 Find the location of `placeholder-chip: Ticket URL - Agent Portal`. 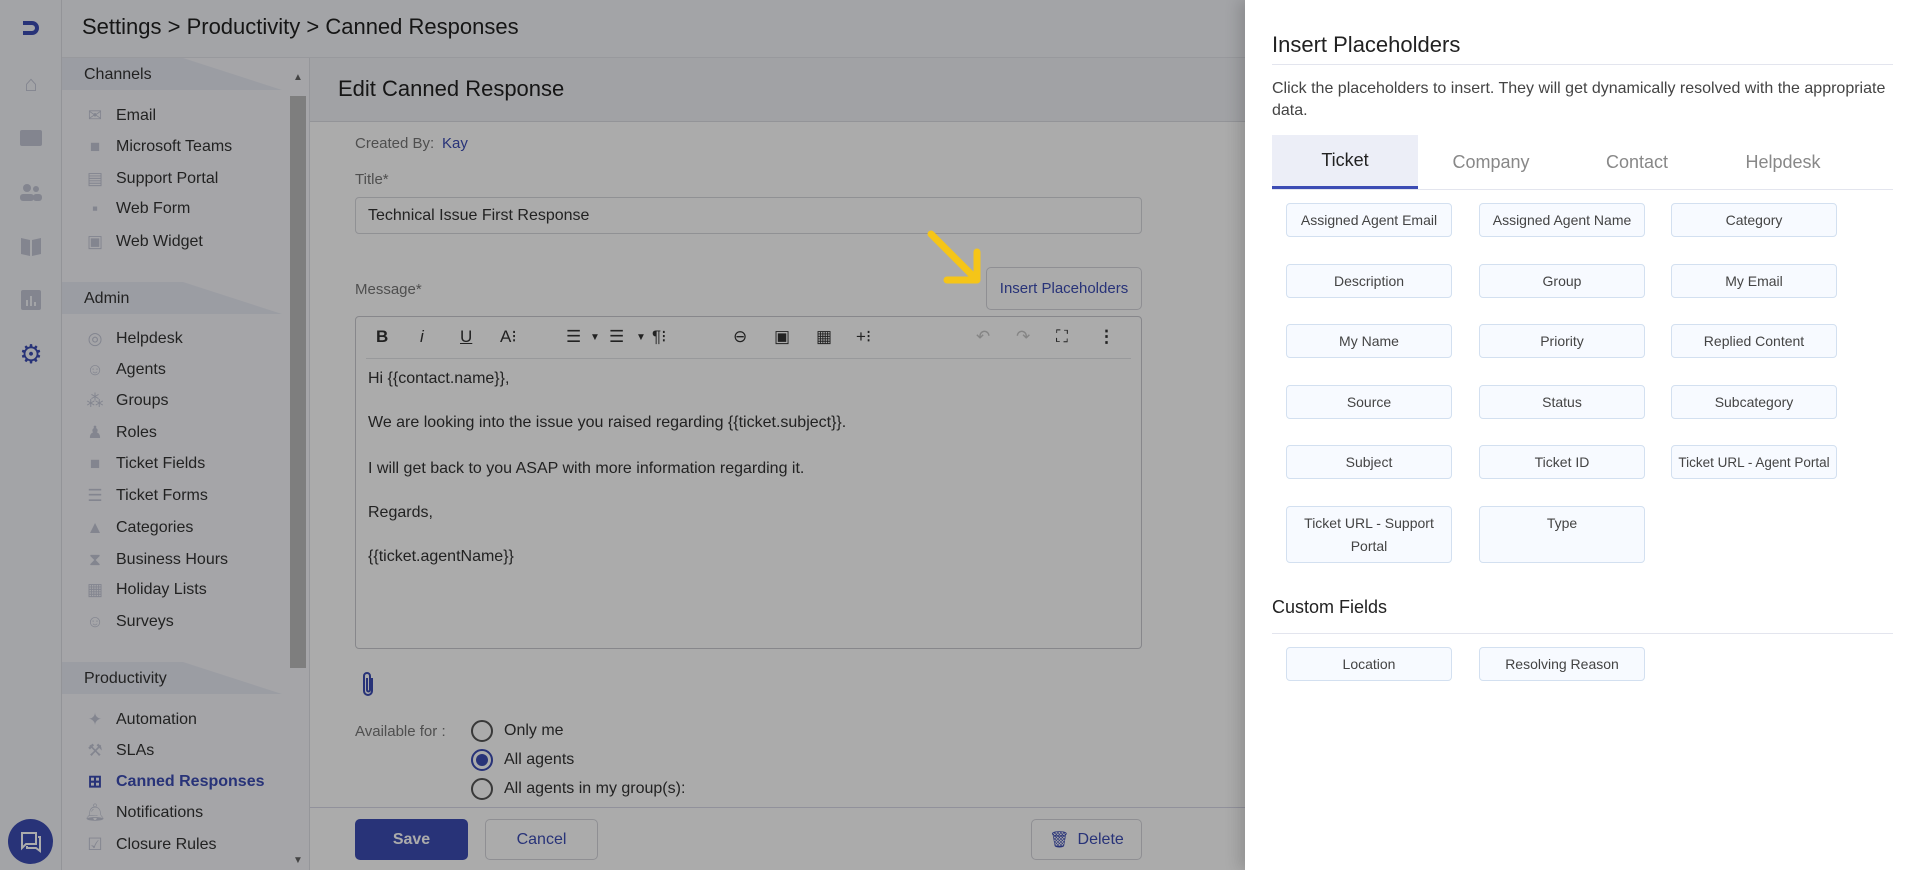

placeholder-chip: Ticket URL - Agent Portal is located at coordinates (1754, 462).